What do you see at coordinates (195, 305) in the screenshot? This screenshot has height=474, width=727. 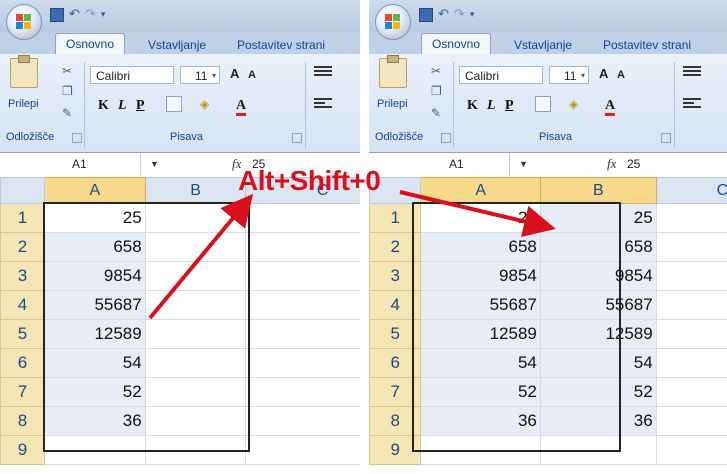 I see `cell-b4` at bounding box center [195, 305].